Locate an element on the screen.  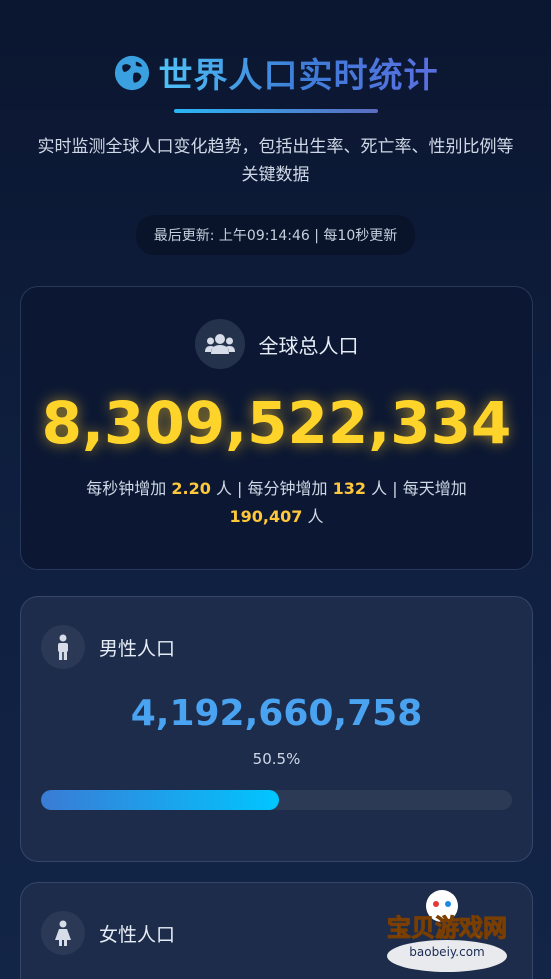
male-progress-fill is located at coordinates (160, 800).